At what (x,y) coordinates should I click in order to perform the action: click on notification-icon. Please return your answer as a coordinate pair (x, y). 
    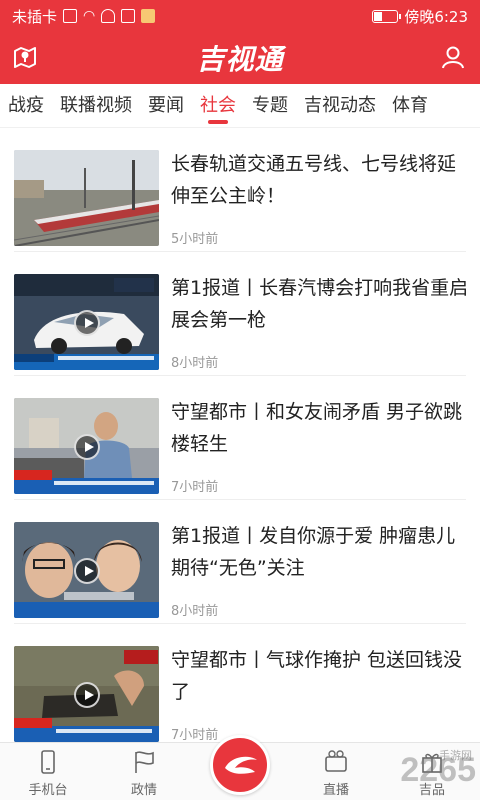
    Looking at the image, I should click on (128, 16).